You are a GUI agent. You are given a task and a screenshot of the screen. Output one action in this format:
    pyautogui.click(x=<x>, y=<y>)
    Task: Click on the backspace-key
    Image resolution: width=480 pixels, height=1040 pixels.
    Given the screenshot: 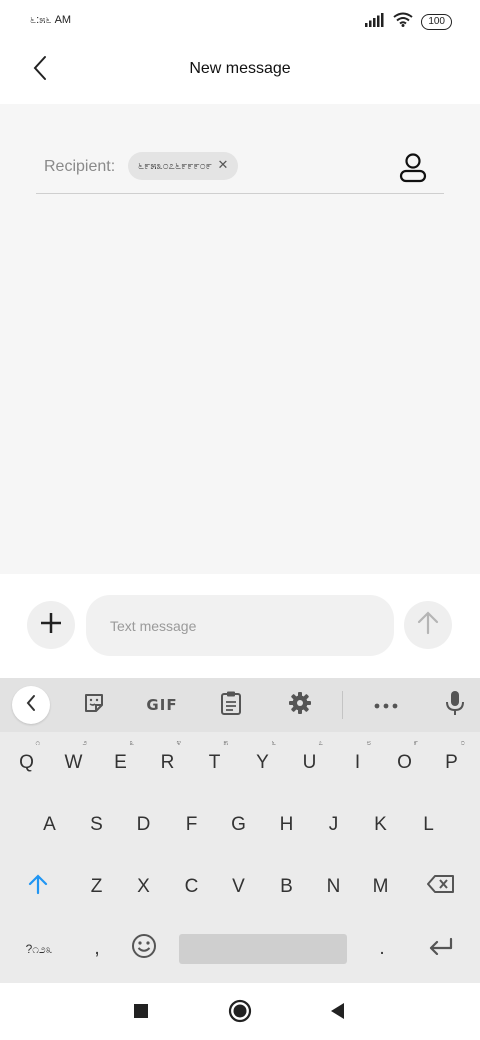 What is the action you would take?
    pyautogui.click(x=441, y=887)
    